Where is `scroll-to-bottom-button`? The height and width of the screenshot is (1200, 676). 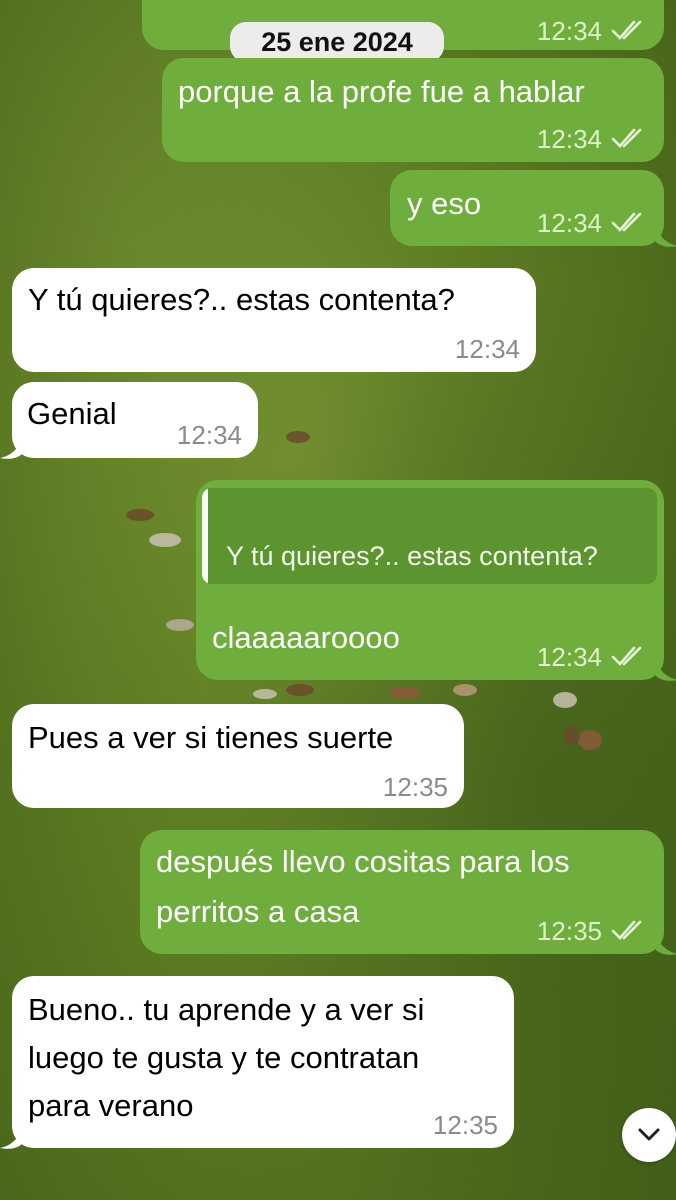
scroll-to-bottom-button is located at coordinates (649, 1135).